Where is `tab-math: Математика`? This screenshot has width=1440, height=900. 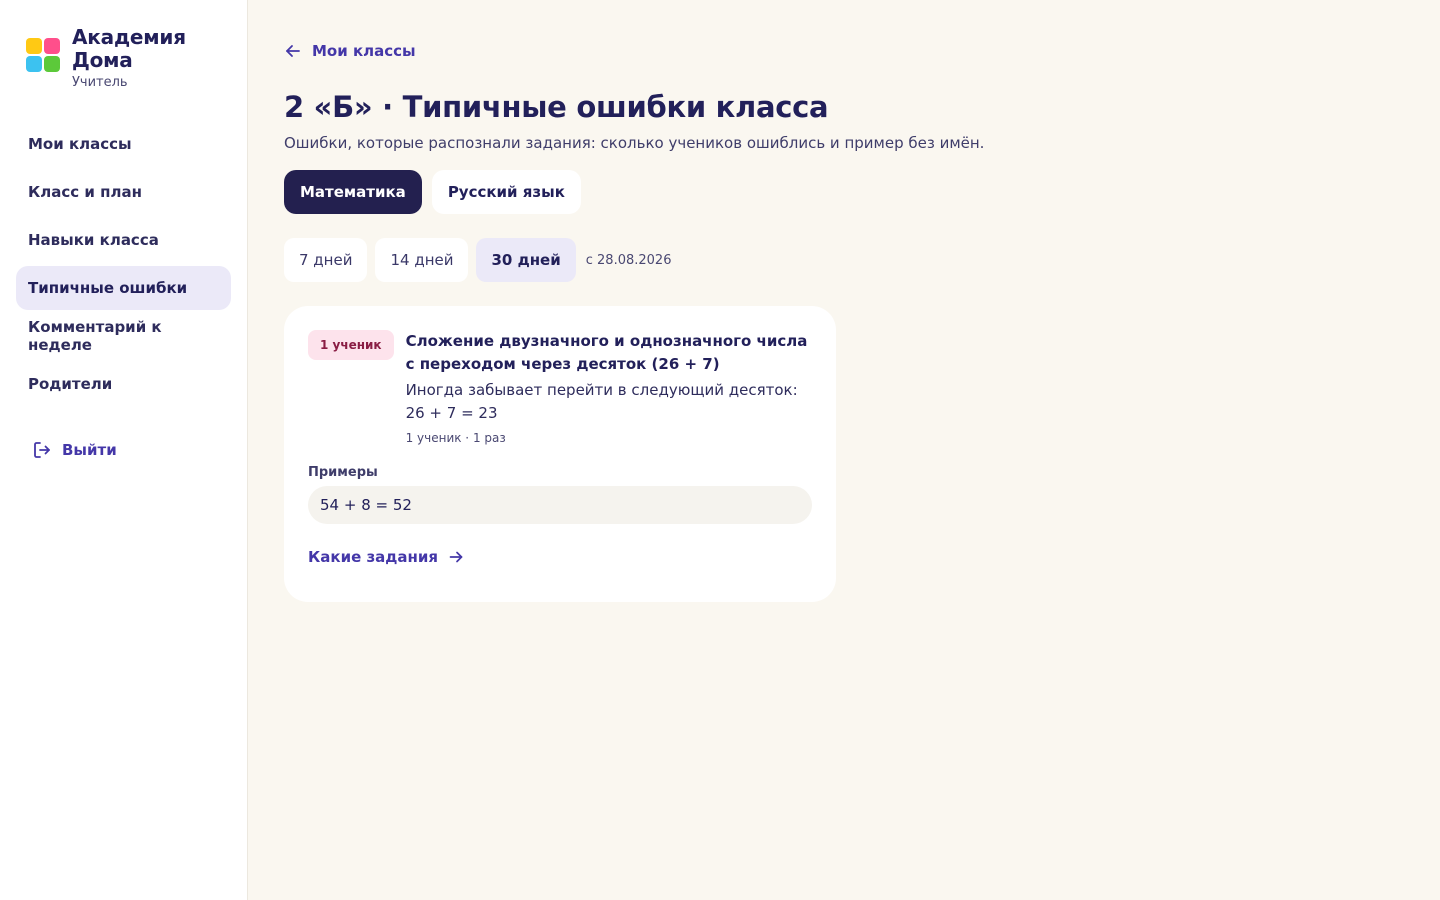
tab-math: Математика is located at coordinates (353, 192).